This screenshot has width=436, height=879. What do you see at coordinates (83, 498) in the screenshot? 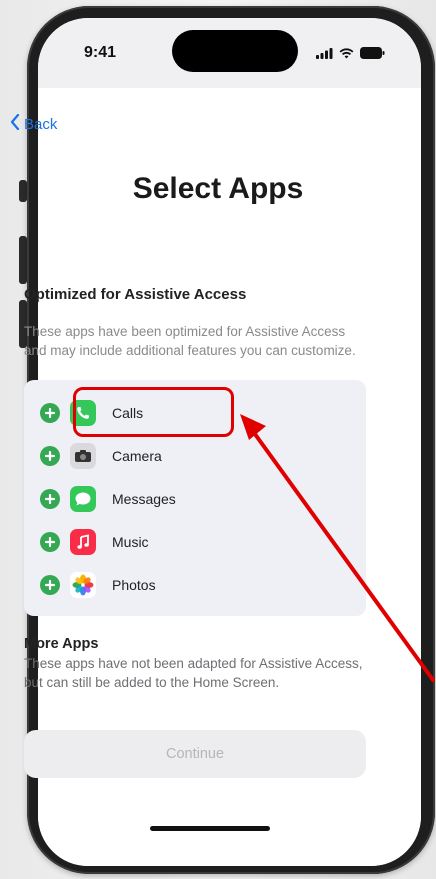
I see `messages-icon` at bounding box center [83, 498].